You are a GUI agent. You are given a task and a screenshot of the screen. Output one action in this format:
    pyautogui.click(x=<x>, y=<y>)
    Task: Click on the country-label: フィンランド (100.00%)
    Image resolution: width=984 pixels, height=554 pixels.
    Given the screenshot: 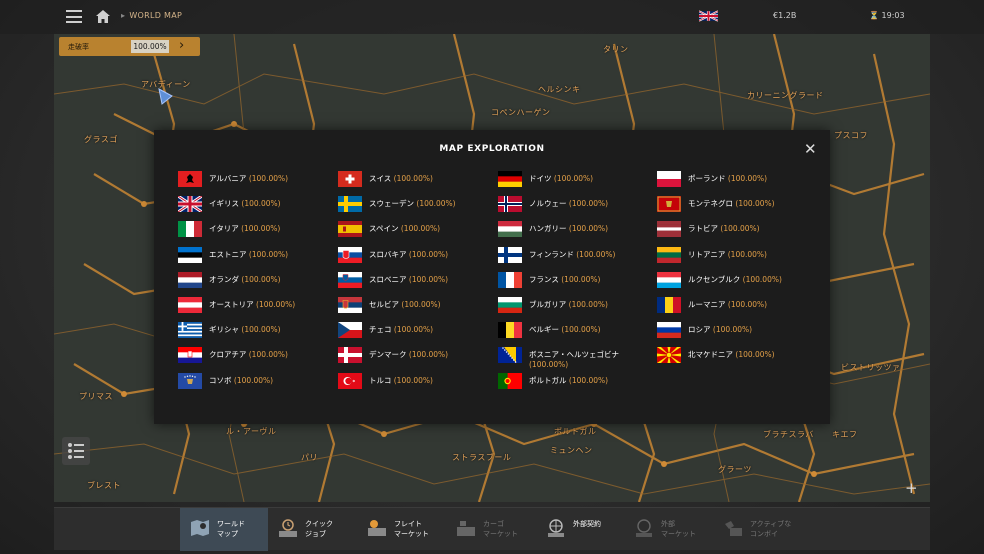 What is the action you would take?
    pyautogui.click(x=572, y=255)
    